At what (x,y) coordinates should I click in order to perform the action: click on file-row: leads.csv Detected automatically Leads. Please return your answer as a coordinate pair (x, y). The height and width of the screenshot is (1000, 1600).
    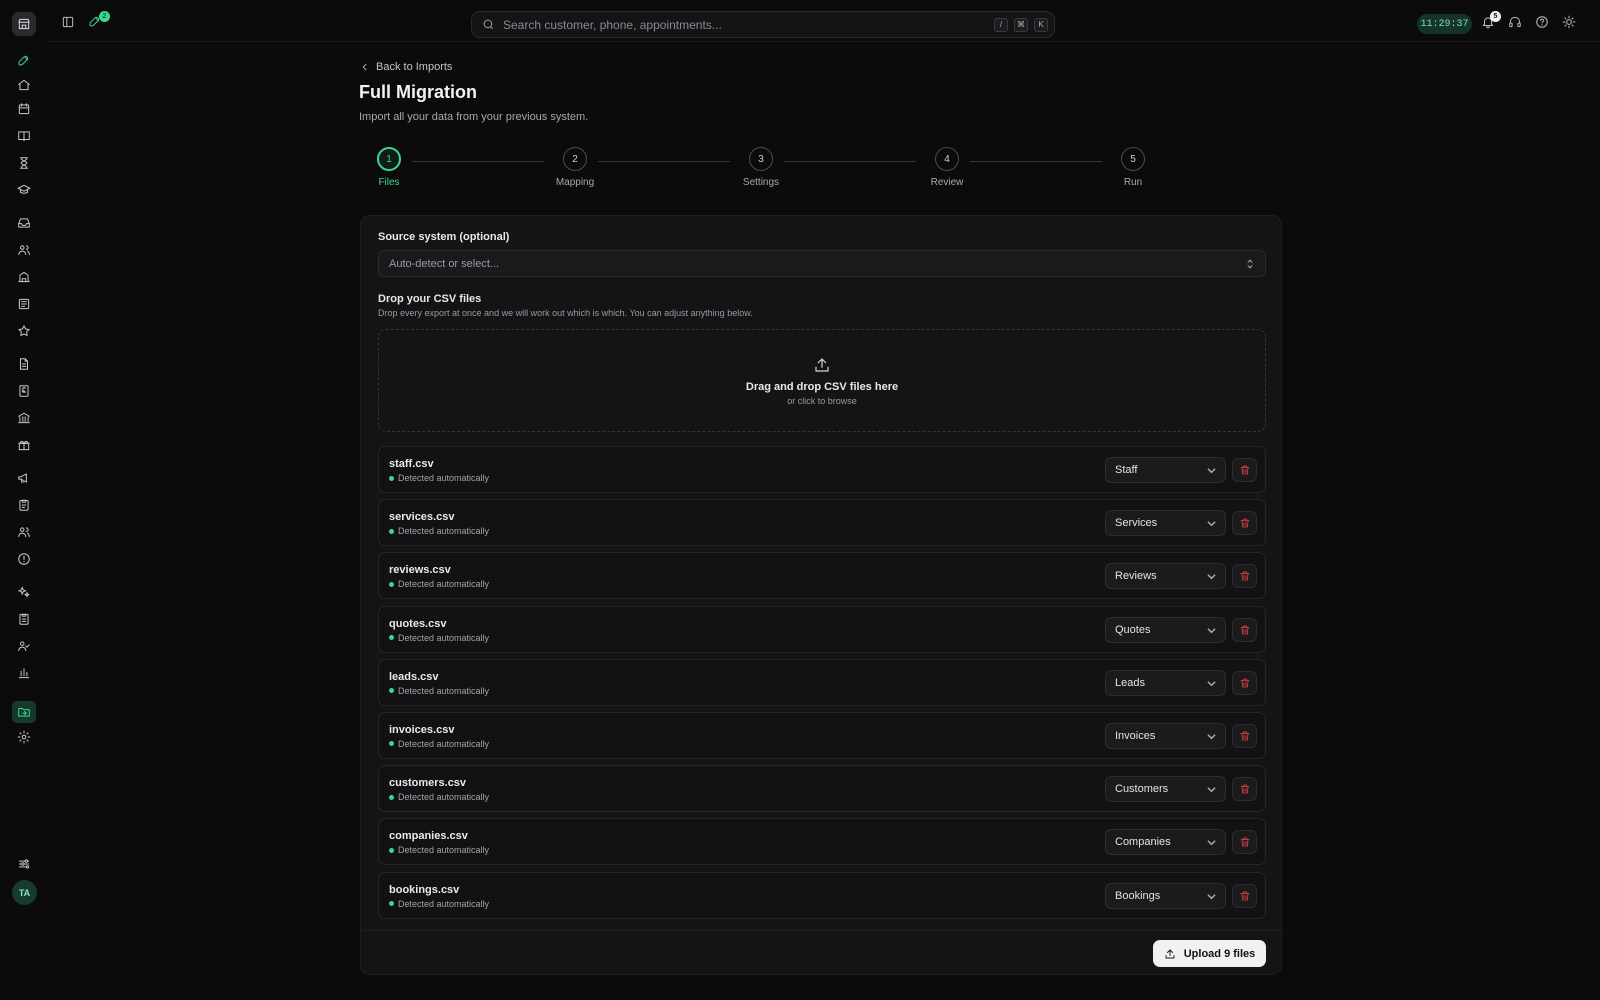
    Looking at the image, I should click on (822, 682).